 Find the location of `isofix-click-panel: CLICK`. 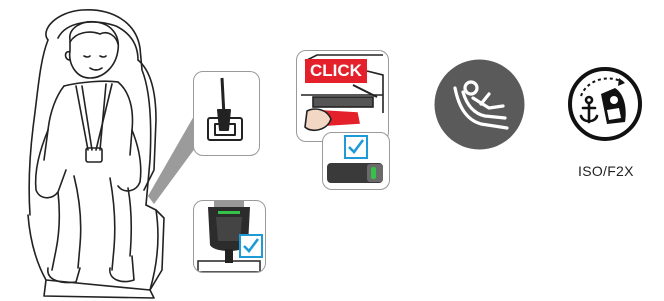

isofix-click-panel: CLICK is located at coordinates (342, 96).